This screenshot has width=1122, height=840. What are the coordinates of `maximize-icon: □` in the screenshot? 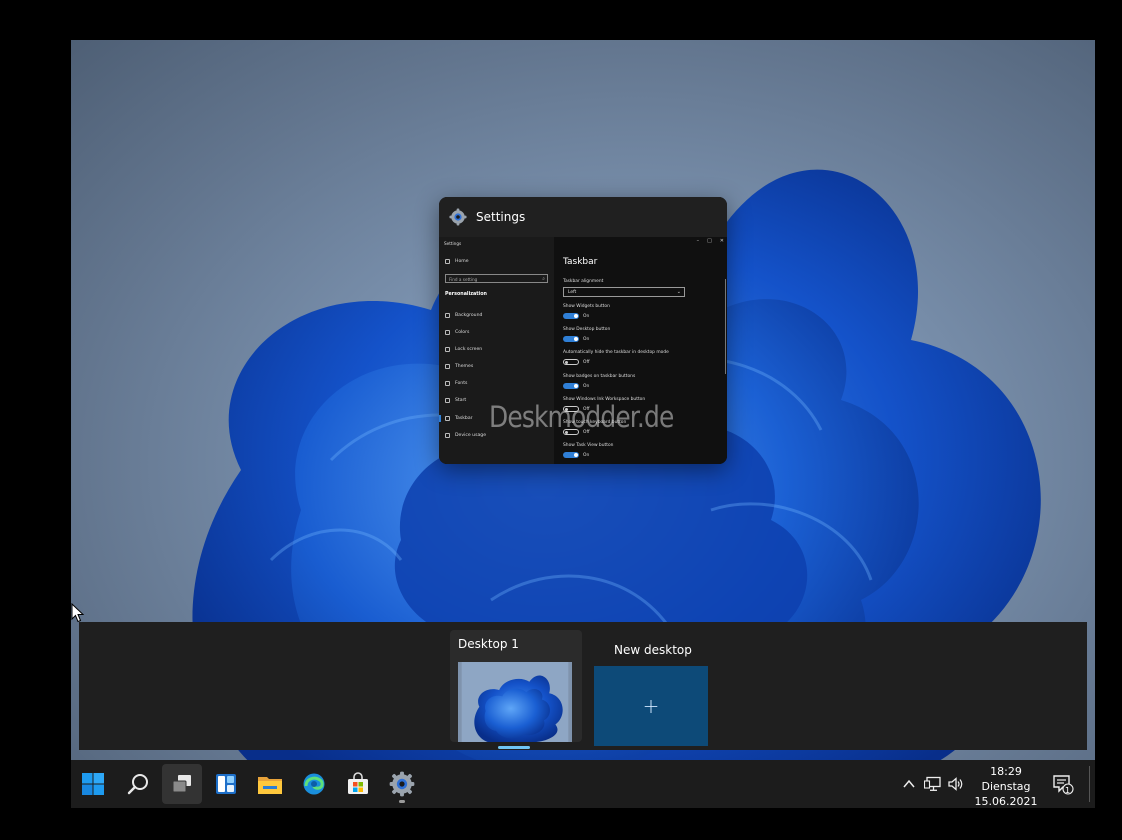 It's located at (709, 241).